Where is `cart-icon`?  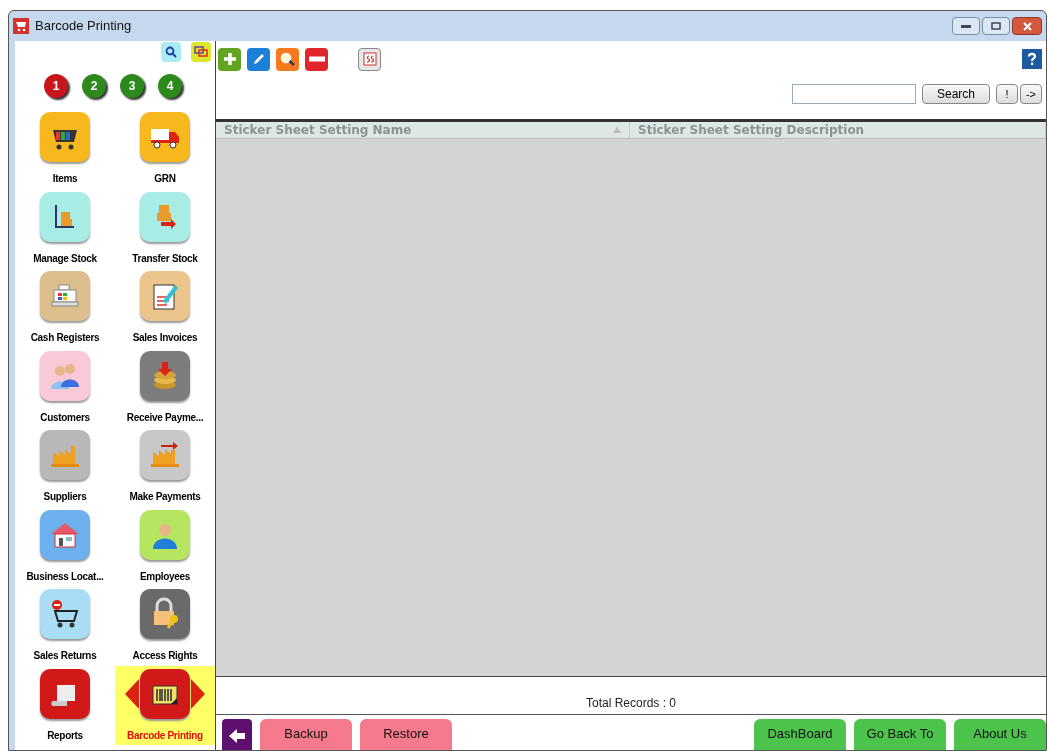 cart-icon is located at coordinates (21, 26).